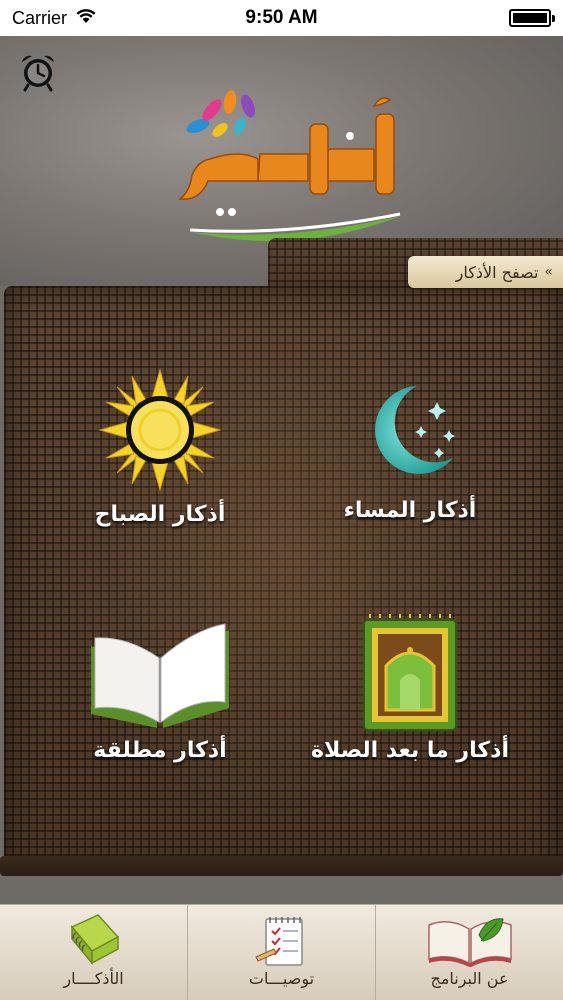 The image size is (563, 1000). I want to click on folder-bottom-edge, so click(281, 866).